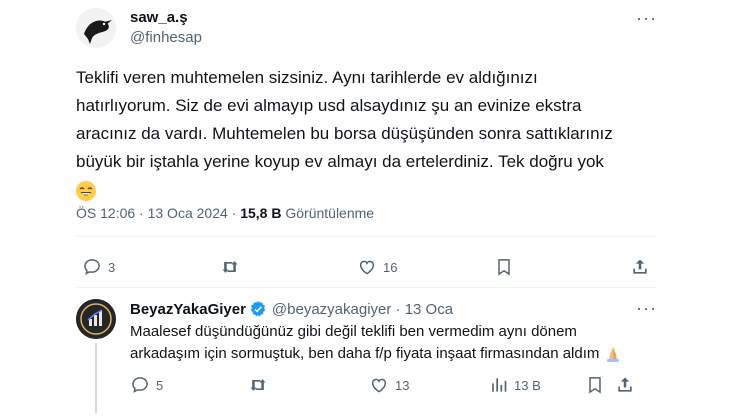 The image size is (730, 420). What do you see at coordinates (362, 309) in the screenshot?
I see `reply-handle-date: @beyazyakagiyer · 13 Oca` at bounding box center [362, 309].